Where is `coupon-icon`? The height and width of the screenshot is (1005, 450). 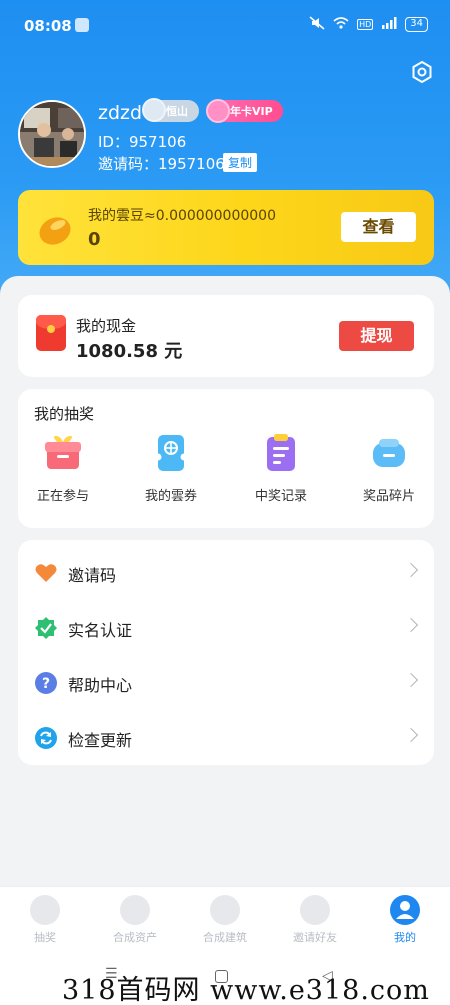 coupon-icon is located at coordinates (171, 453).